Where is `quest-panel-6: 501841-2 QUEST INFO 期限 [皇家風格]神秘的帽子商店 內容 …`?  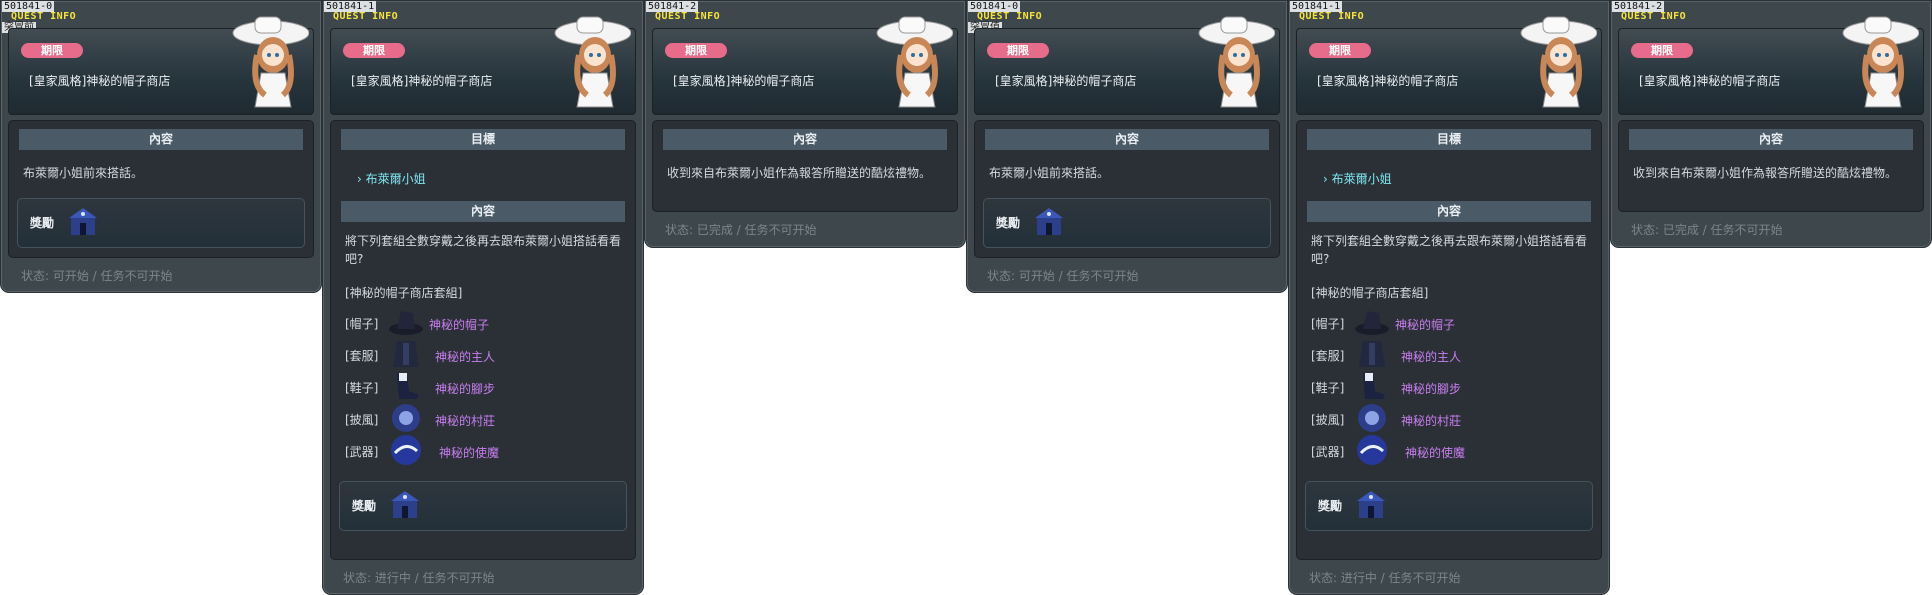 quest-panel-6: 501841-2 QUEST INFO 期限 [皇家風格]神秘的帽子商店 內容 … is located at coordinates (1771, 124).